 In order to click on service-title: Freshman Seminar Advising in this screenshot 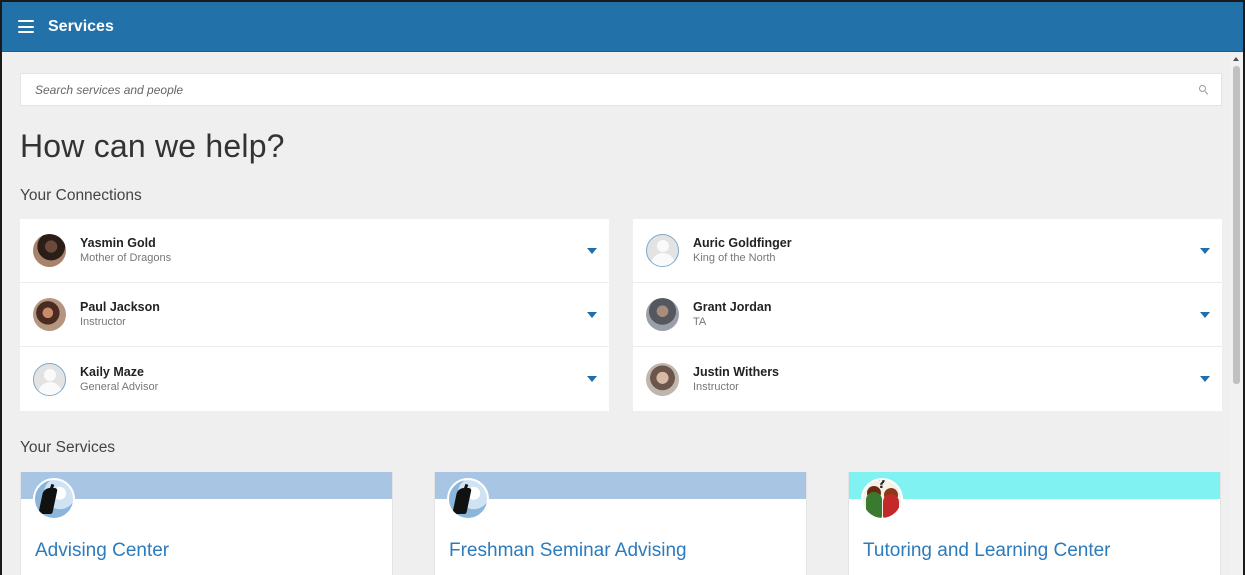, I will do `click(568, 551)`.